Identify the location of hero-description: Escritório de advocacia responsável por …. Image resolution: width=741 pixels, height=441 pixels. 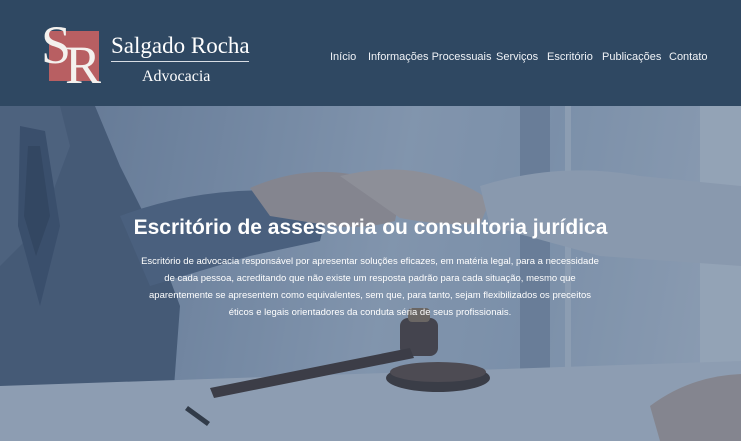
(370, 287).